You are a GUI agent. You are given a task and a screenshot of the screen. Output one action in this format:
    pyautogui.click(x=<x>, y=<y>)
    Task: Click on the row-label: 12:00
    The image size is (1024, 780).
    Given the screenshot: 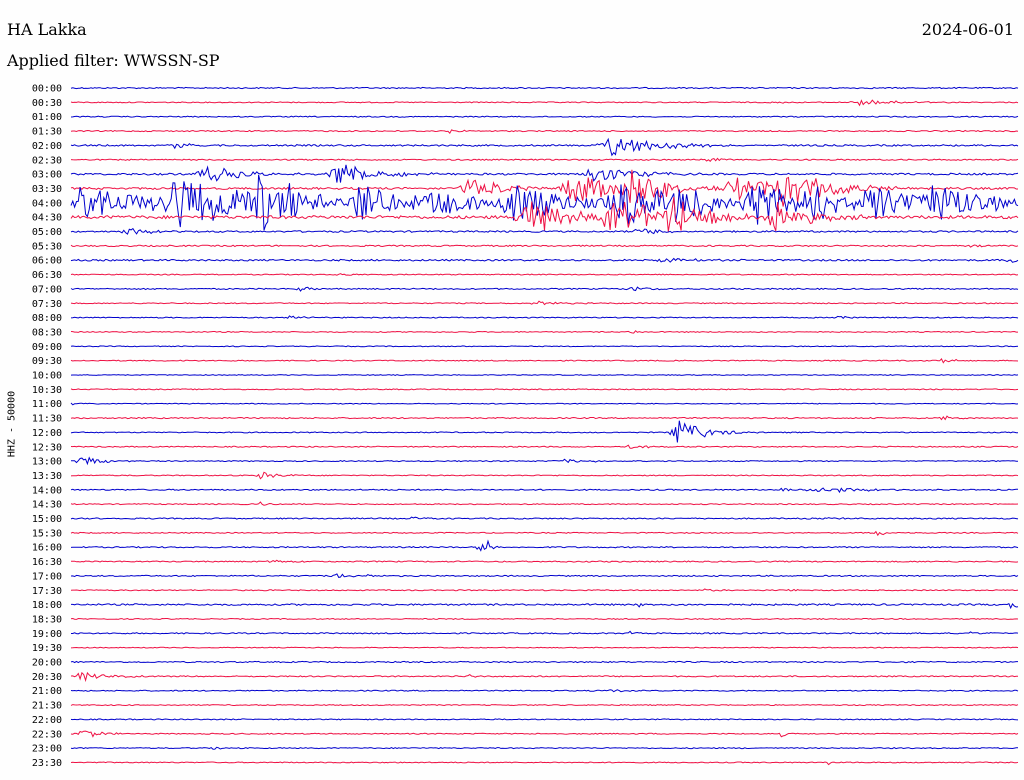 What is the action you would take?
    pyautogui.click(x=47, y=433)
    